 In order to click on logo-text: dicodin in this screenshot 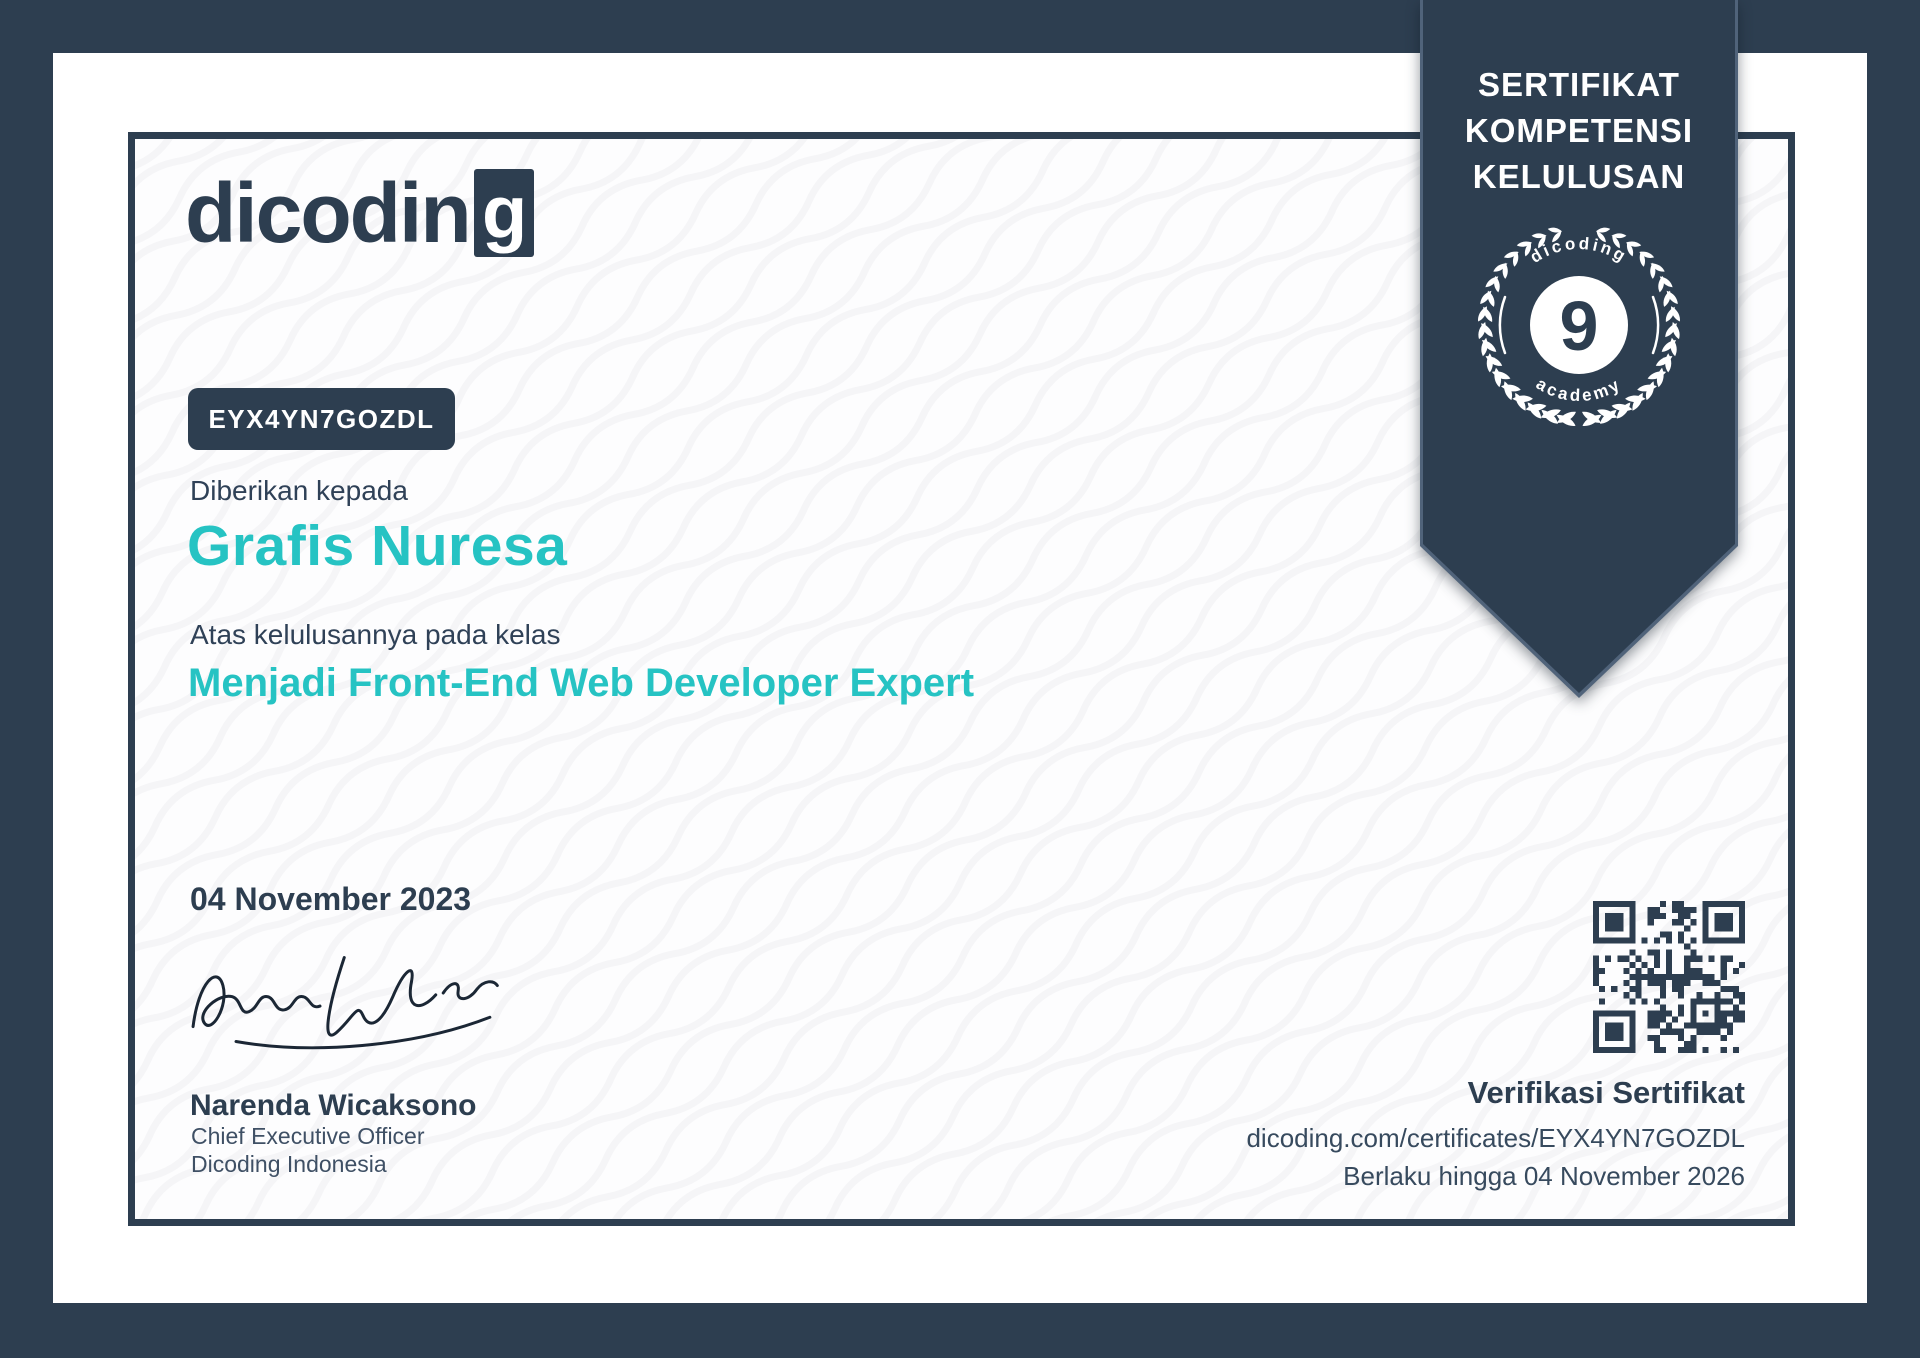, I will do `click(328, 213)`.